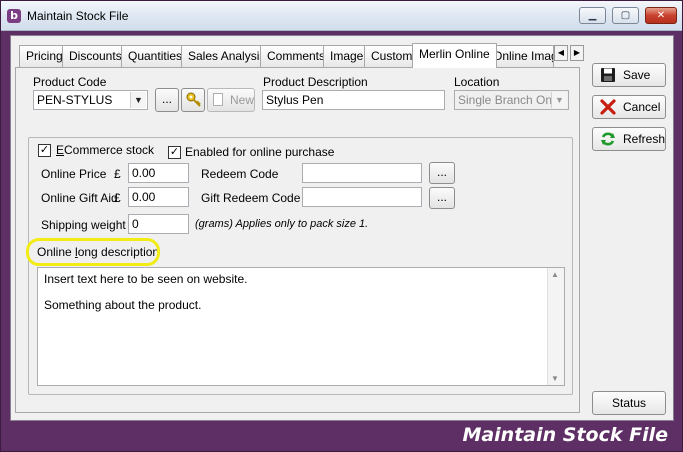 Image resolution: width=683 pixels, height=452 pixels. Describe the element at coordinates (146, 279) in the screenshot. I see `long-description-line-1: Insert text here to be seen on website.` at that location.